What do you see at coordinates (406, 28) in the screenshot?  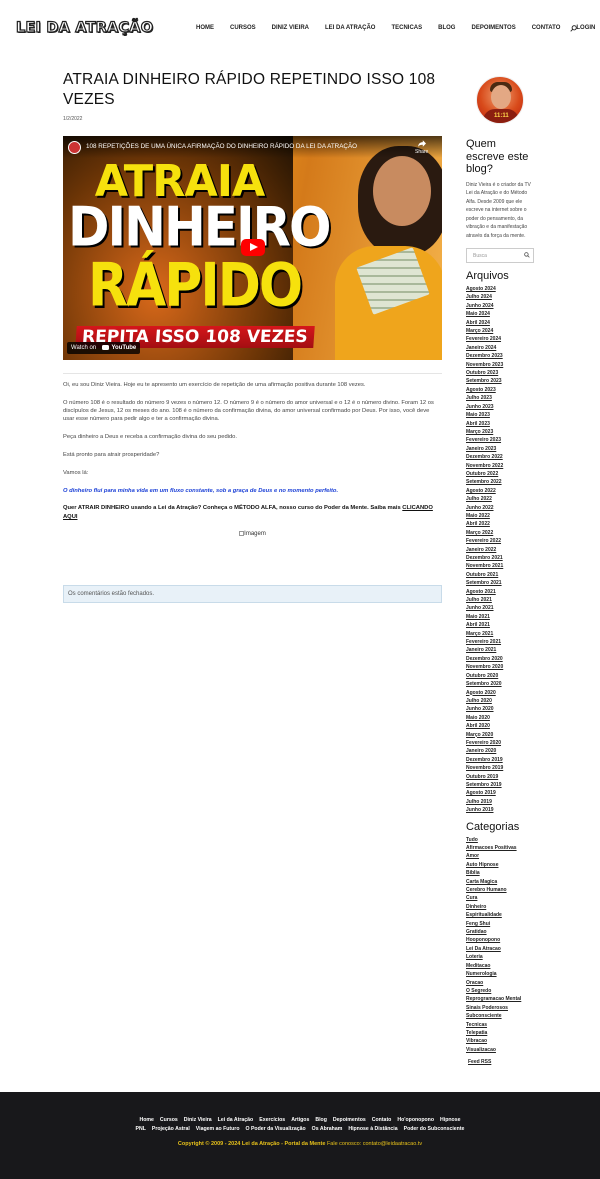 I see `nav-tecnicas: TECNICAS` at bounding box center [406, 28].